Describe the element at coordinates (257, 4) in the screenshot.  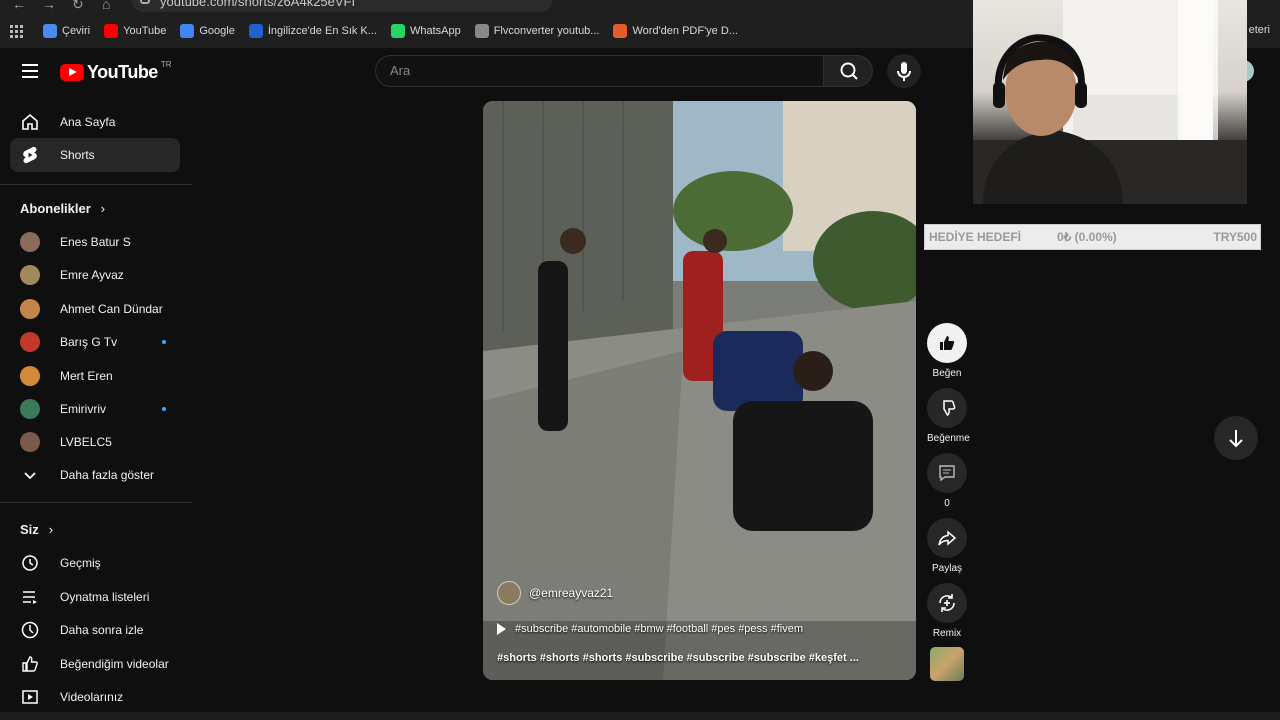
I see `url-text: youtube.com/shorts/z6A4k25eVFI` at that location.